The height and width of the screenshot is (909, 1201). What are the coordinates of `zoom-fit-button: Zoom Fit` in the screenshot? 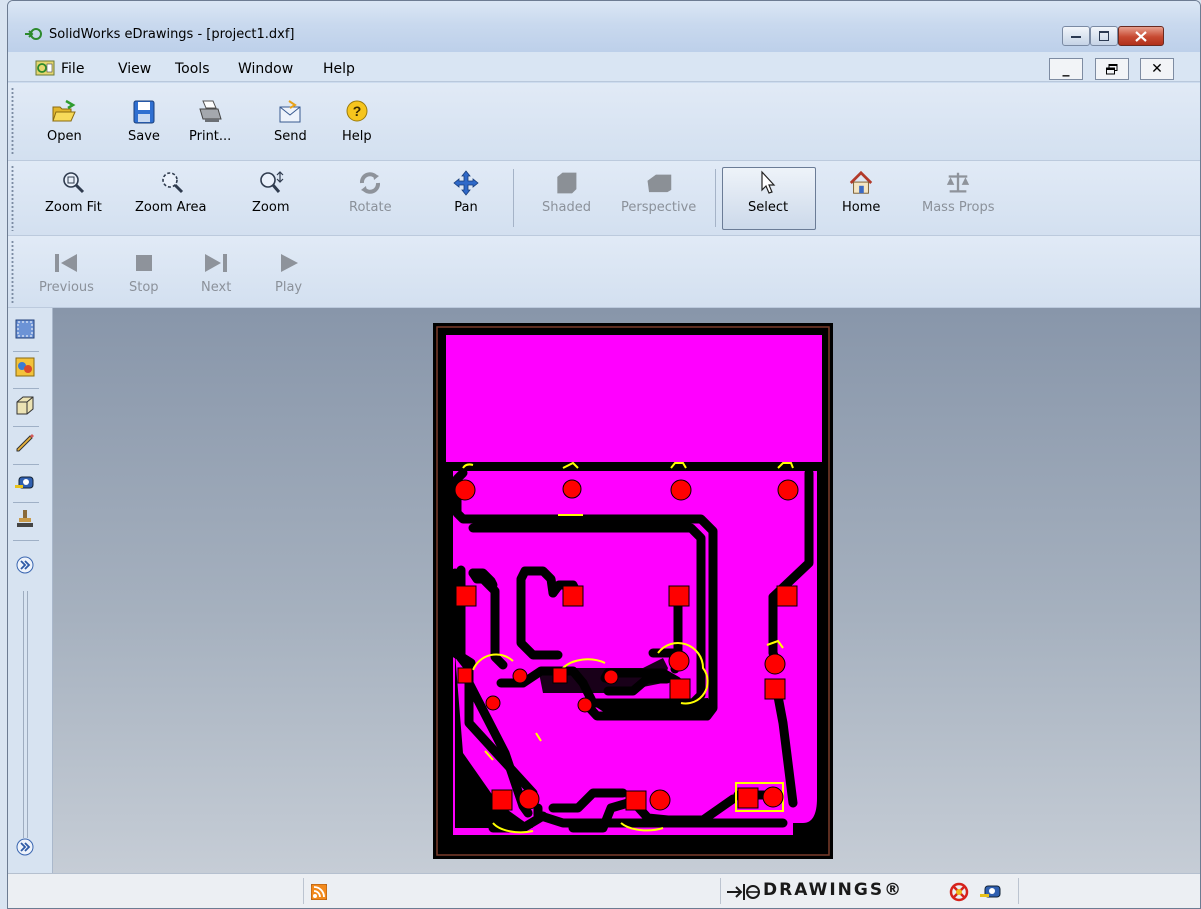 It's located at (73, 192).